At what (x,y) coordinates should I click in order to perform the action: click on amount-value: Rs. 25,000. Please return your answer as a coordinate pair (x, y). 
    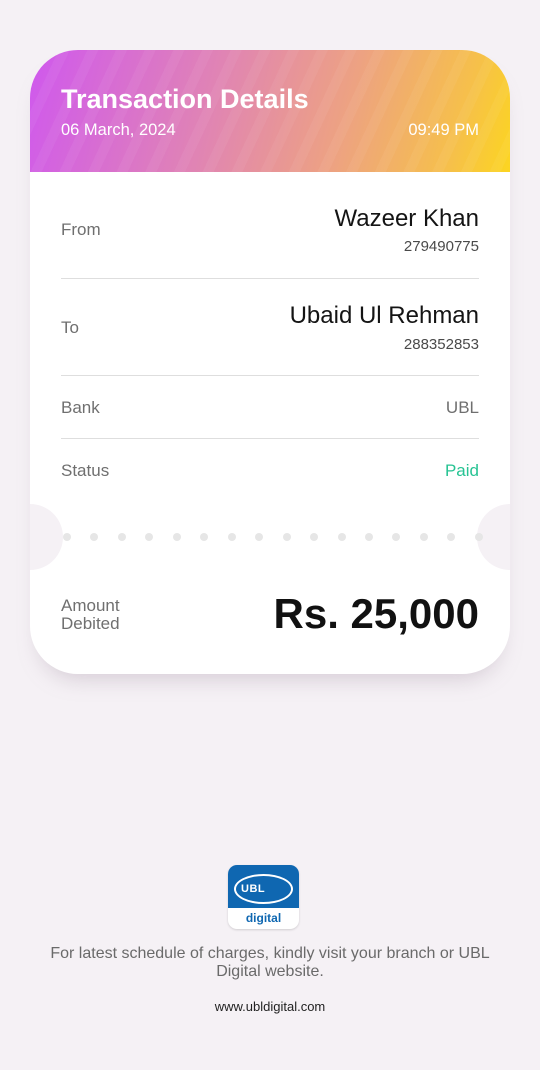
    Looking at the image, I should click on (376, 613).